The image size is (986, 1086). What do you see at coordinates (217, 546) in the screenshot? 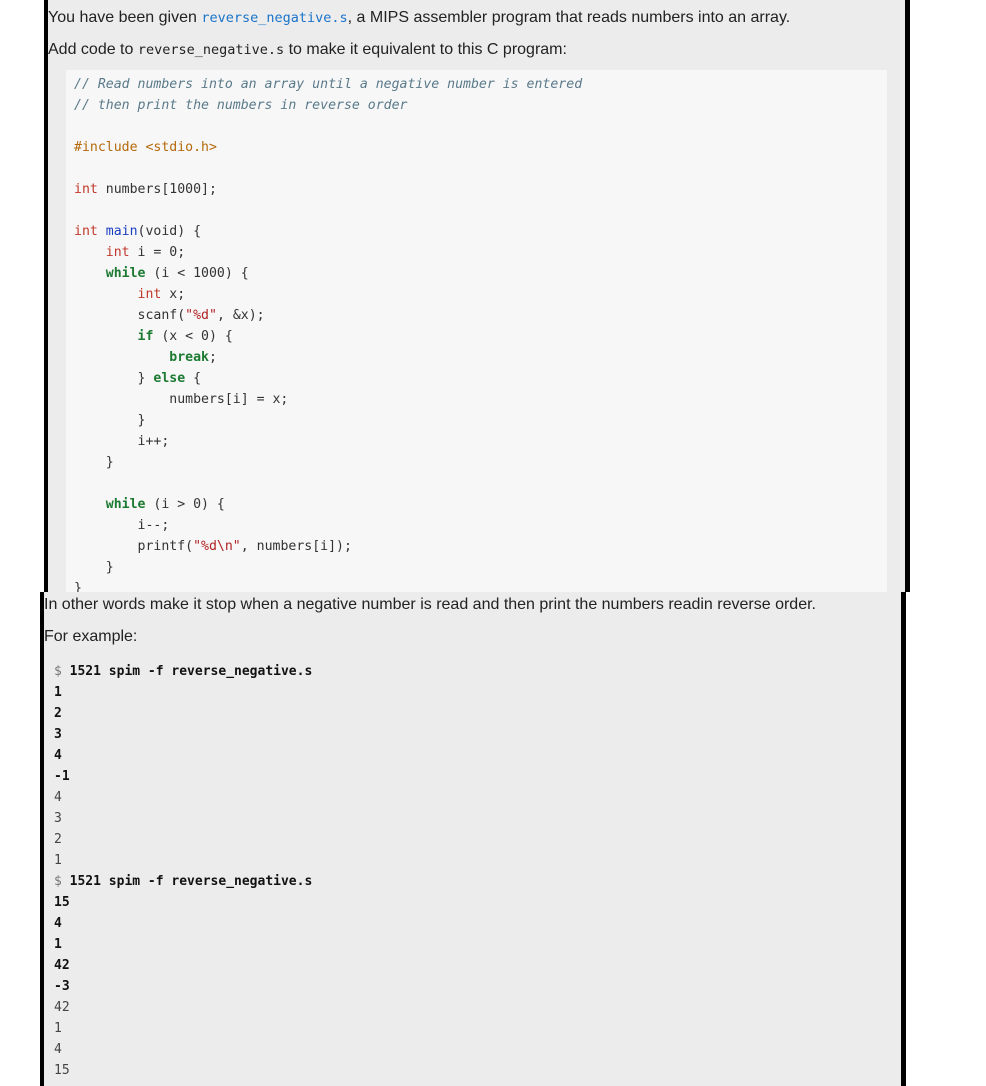
I see `string-literal: "%d\n"` at bounding box center [217, 546].